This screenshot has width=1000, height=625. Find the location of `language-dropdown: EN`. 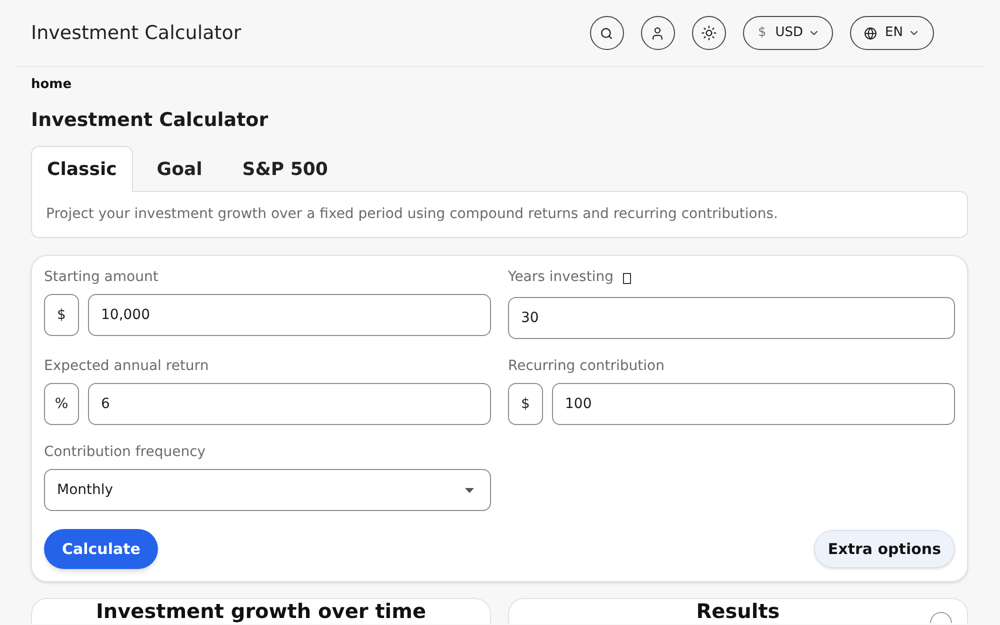

language-dropdown: EN is located at coordinates (892, 33).